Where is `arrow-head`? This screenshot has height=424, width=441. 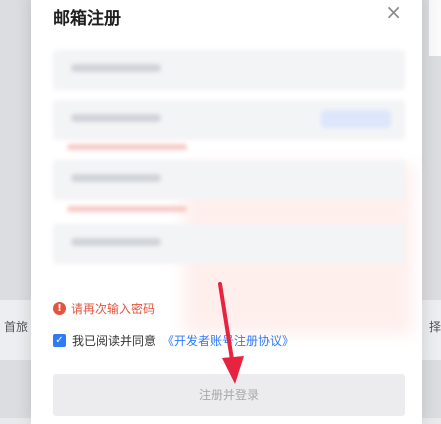 arrow-head is located at coordinates (233, 370).